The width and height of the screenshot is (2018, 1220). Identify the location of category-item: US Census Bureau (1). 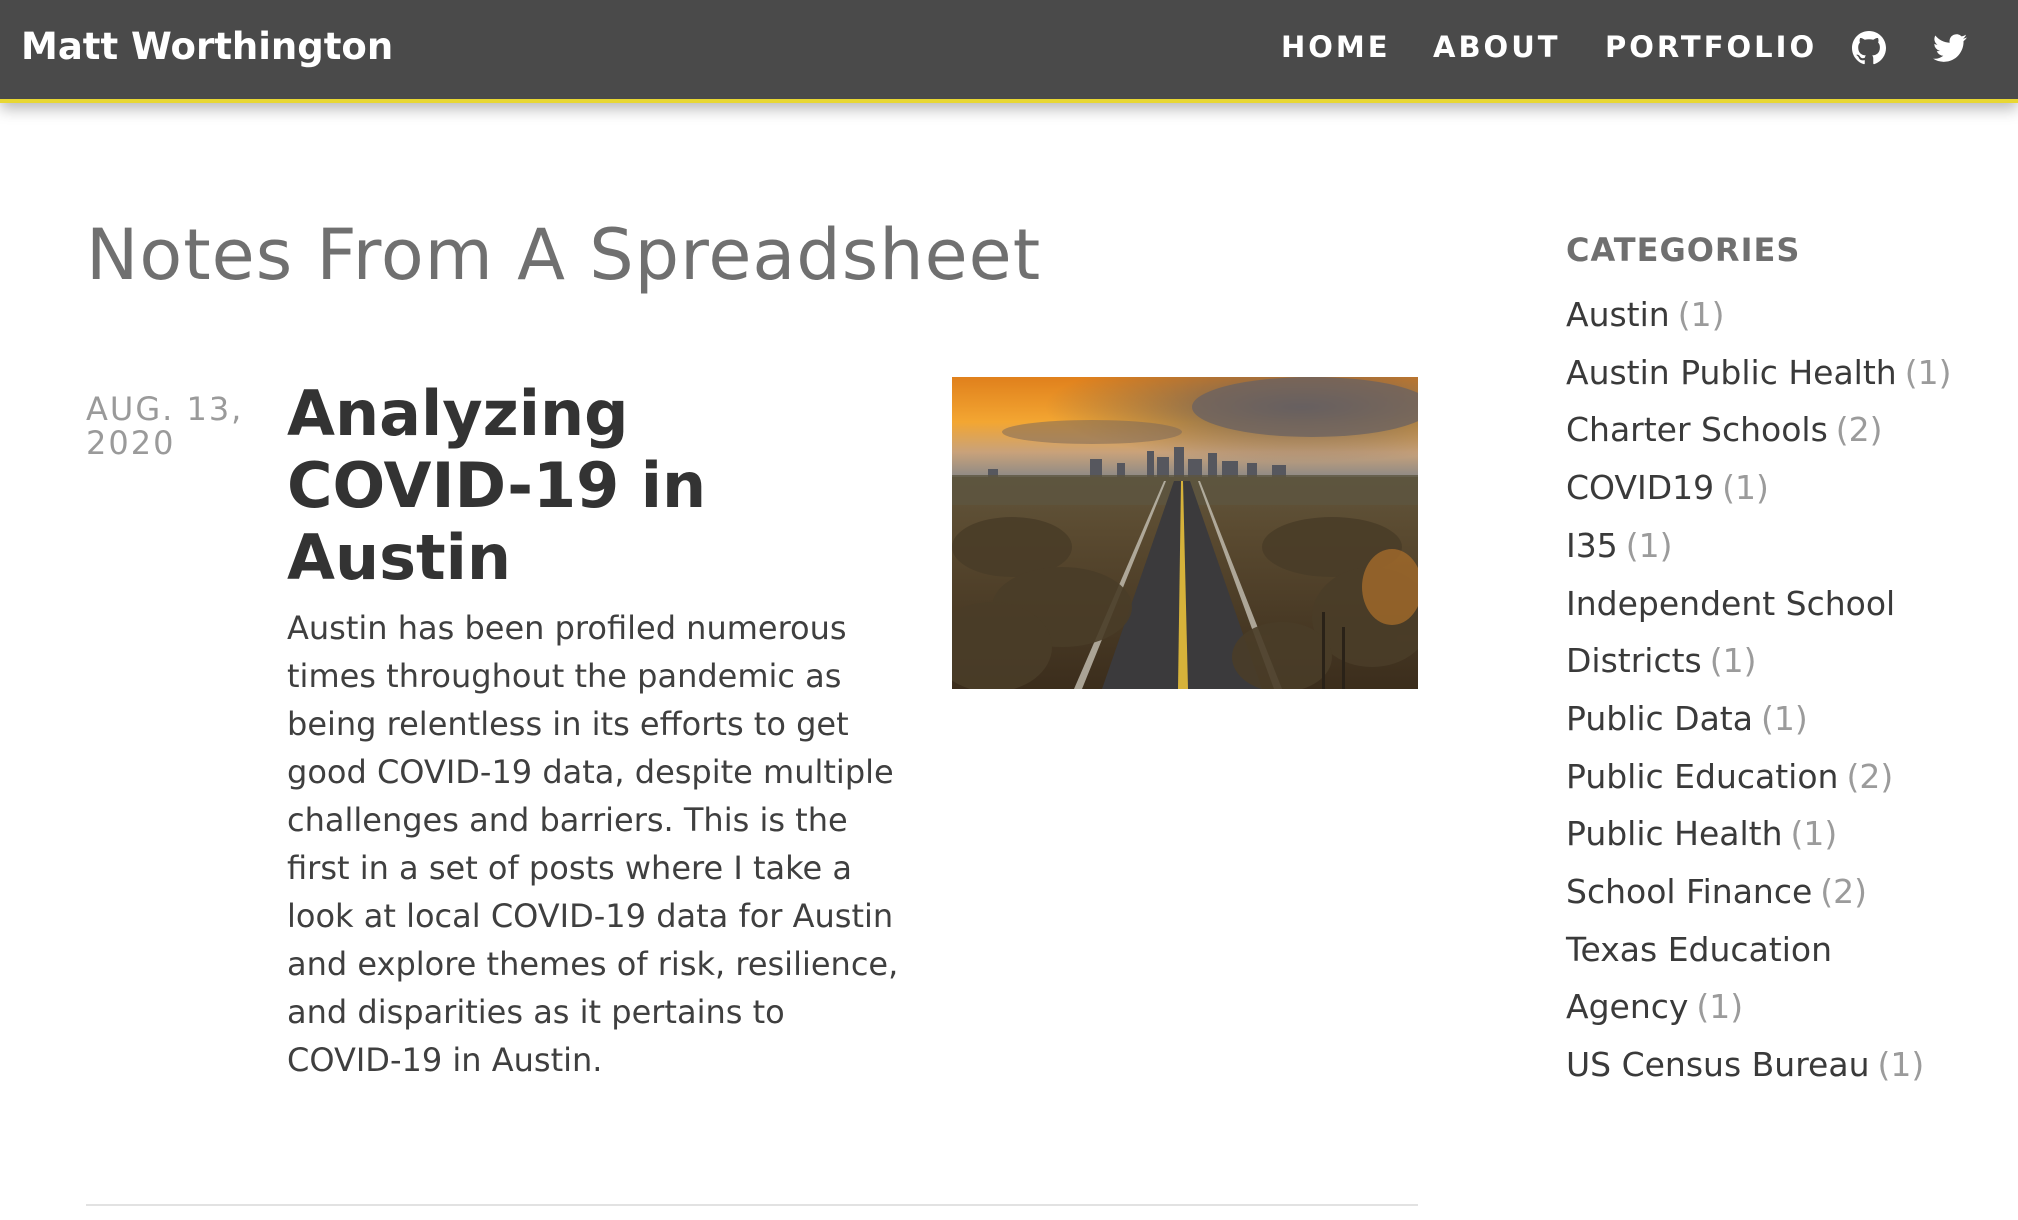
(1786, 1065).